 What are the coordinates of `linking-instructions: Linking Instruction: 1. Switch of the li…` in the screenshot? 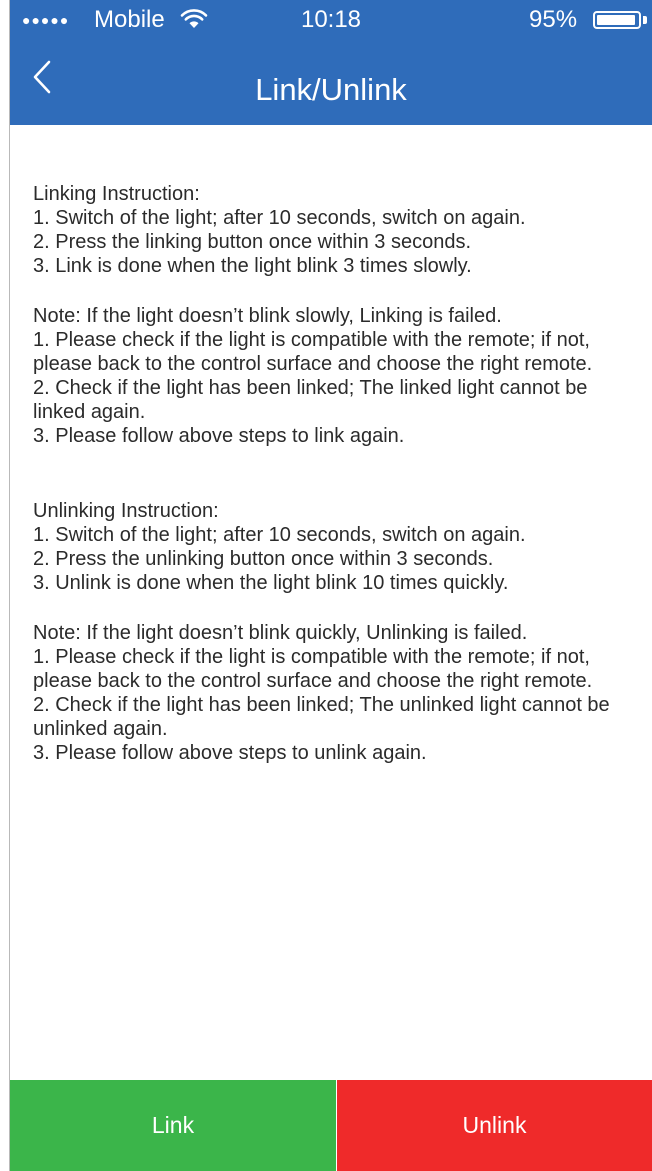 It's located at (338, 230).